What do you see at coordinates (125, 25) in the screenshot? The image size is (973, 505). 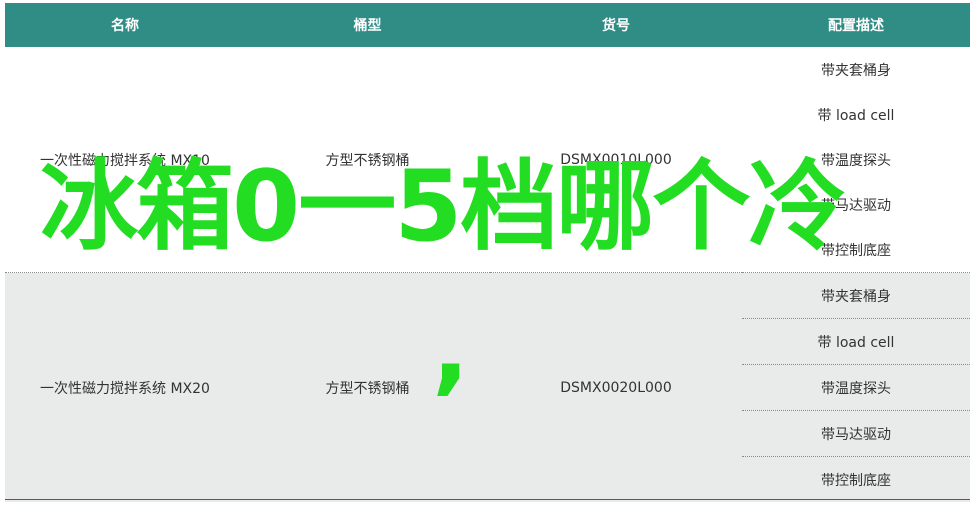 I see `header-name: 名称` at bounding box center [125, 25].